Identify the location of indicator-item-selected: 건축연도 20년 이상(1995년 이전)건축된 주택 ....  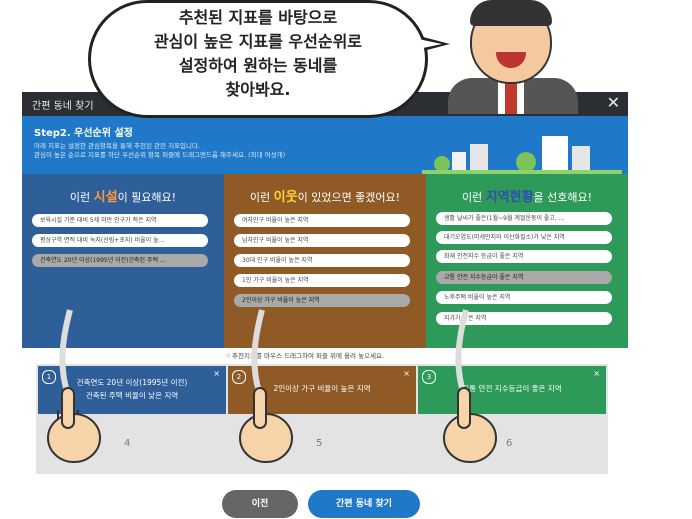
(120, 260).